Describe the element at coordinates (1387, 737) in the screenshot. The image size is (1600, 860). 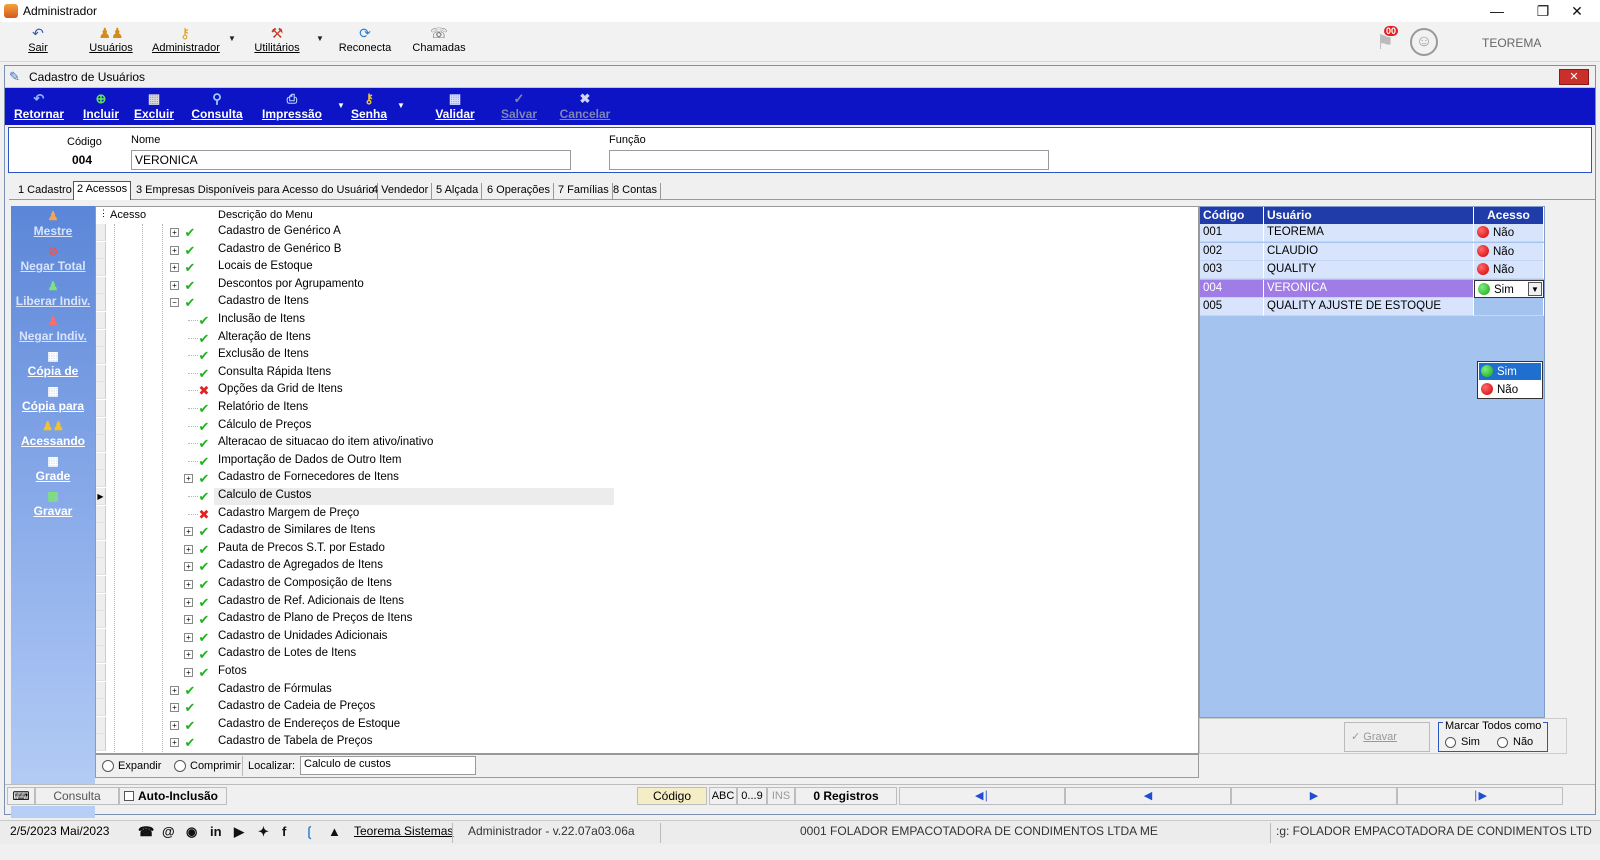
I see `gravar-grid-button: ✓ Gravar` at that location.